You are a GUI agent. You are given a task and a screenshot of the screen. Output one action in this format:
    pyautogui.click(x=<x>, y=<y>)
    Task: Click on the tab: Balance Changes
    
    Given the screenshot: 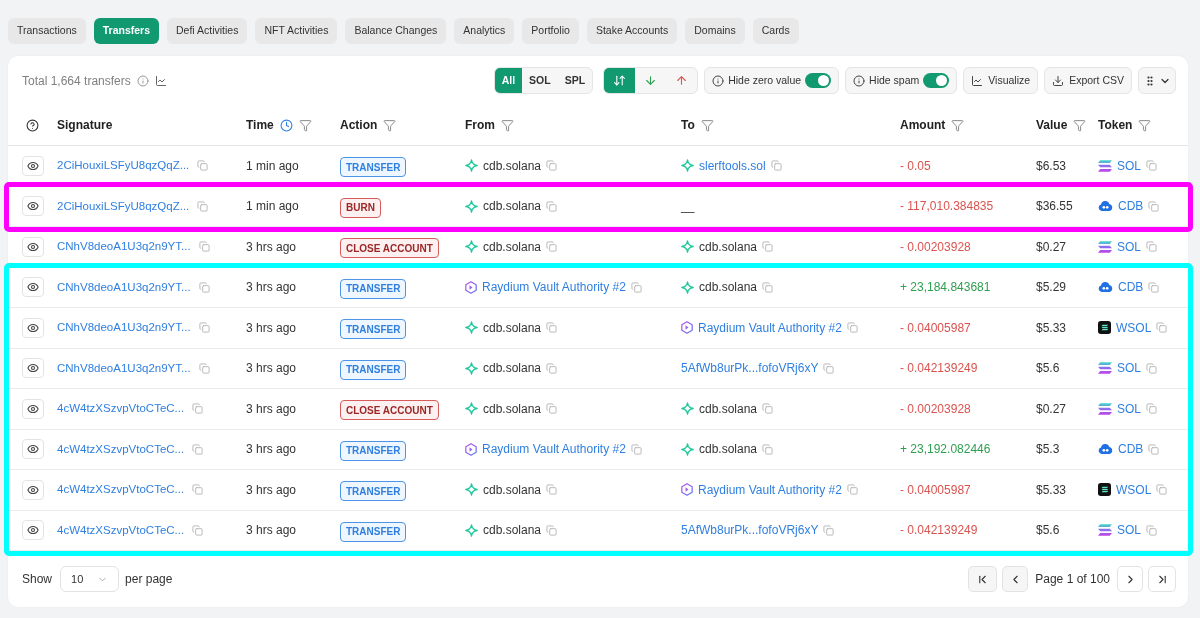 What is the action you would take?
    pyautogui.click(x=396, y=31)
    